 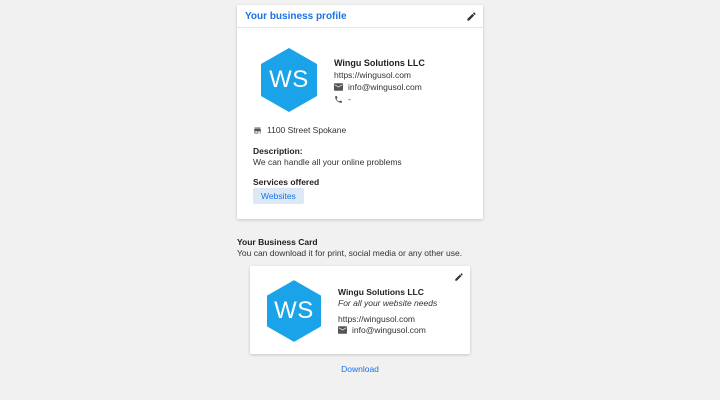 What do you see at coordinates (278, 196) in the screenshot?
I see `service-chip: Websites` at bounding box center [278, 196].